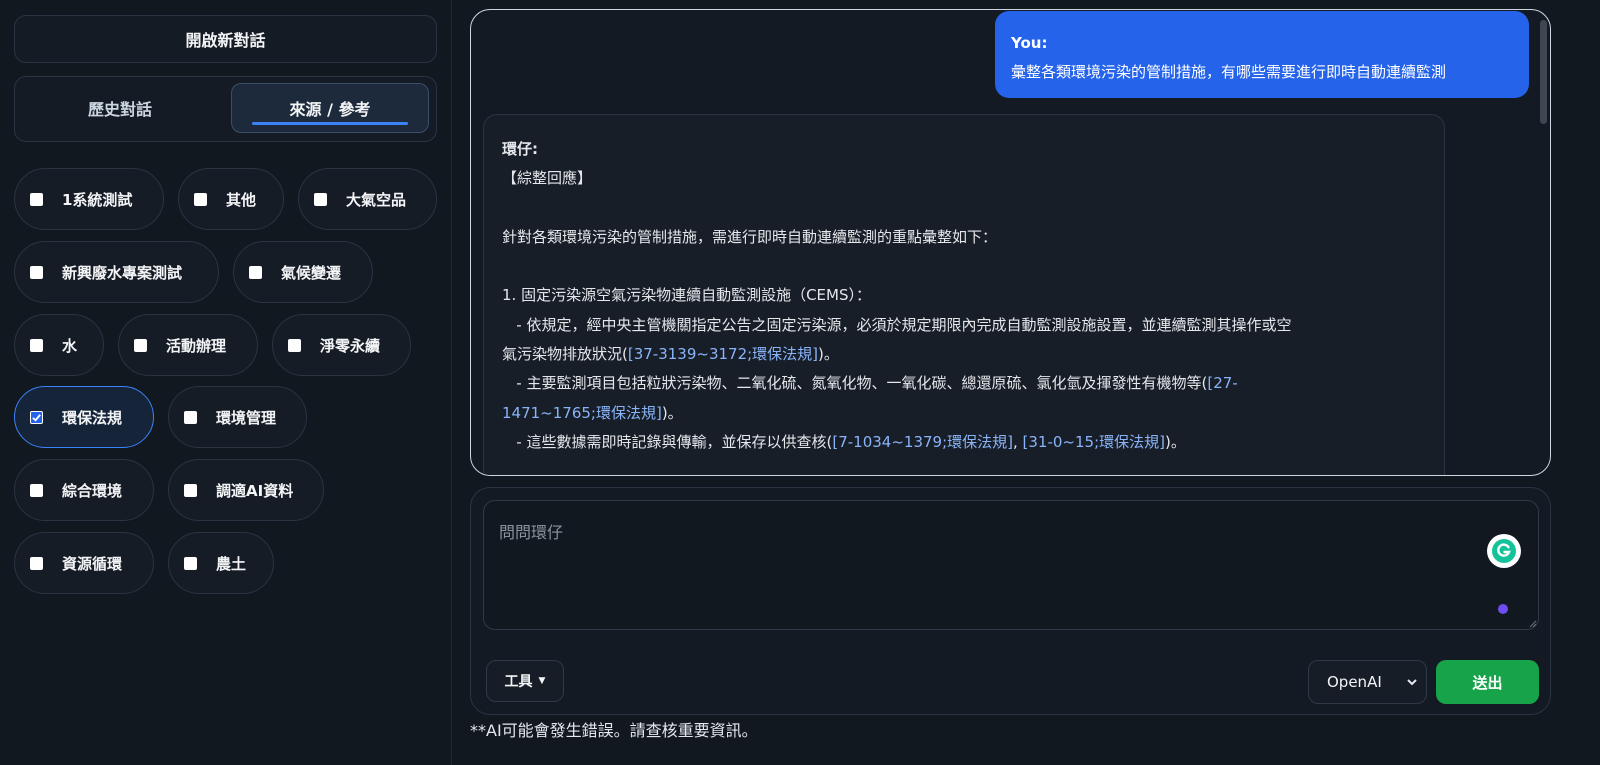 The width and height of the screenshot is (1600, 765). What do you see at coordinates (376, 199) in the screenshot?
I see `filter-label: 大氣空品` at bounding box center [376, 199].